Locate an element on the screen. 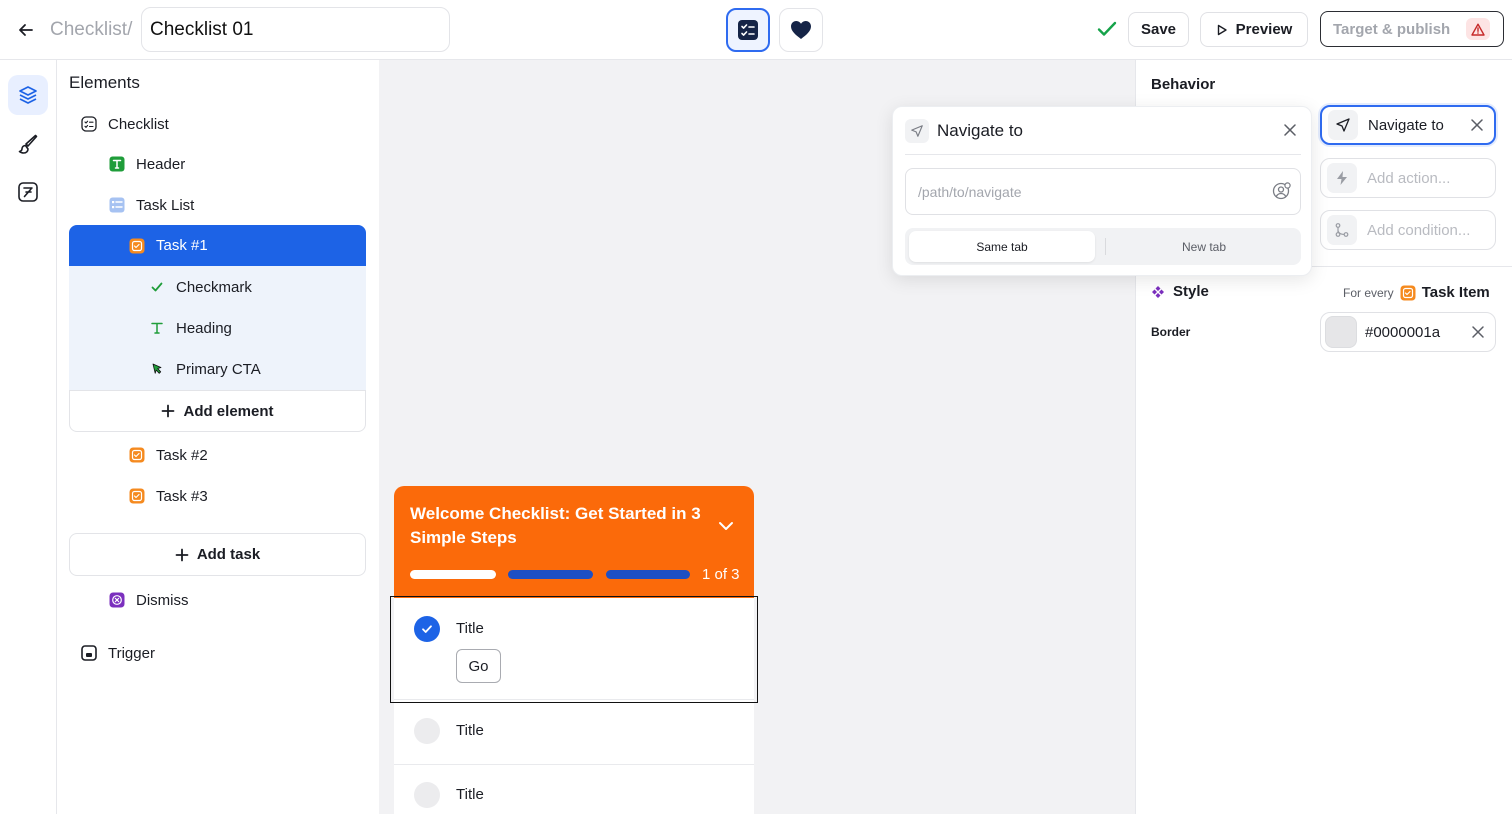 The height and width of the screenshot is (814, 1512). target-publish-button: Target & publish is located at coordinates (1412, 29).